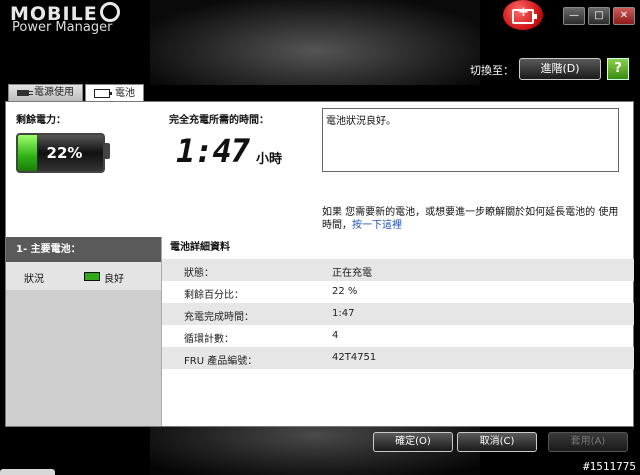 This screenshot has height=475, width=640. Describe the element at coordinates (354, 357) in the screenshot. I see `detail-value: 42T4751` at that location.